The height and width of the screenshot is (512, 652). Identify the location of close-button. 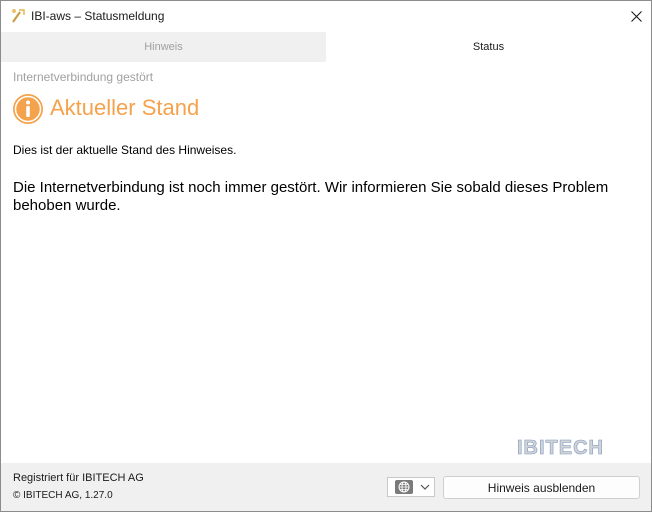
(636, 16).